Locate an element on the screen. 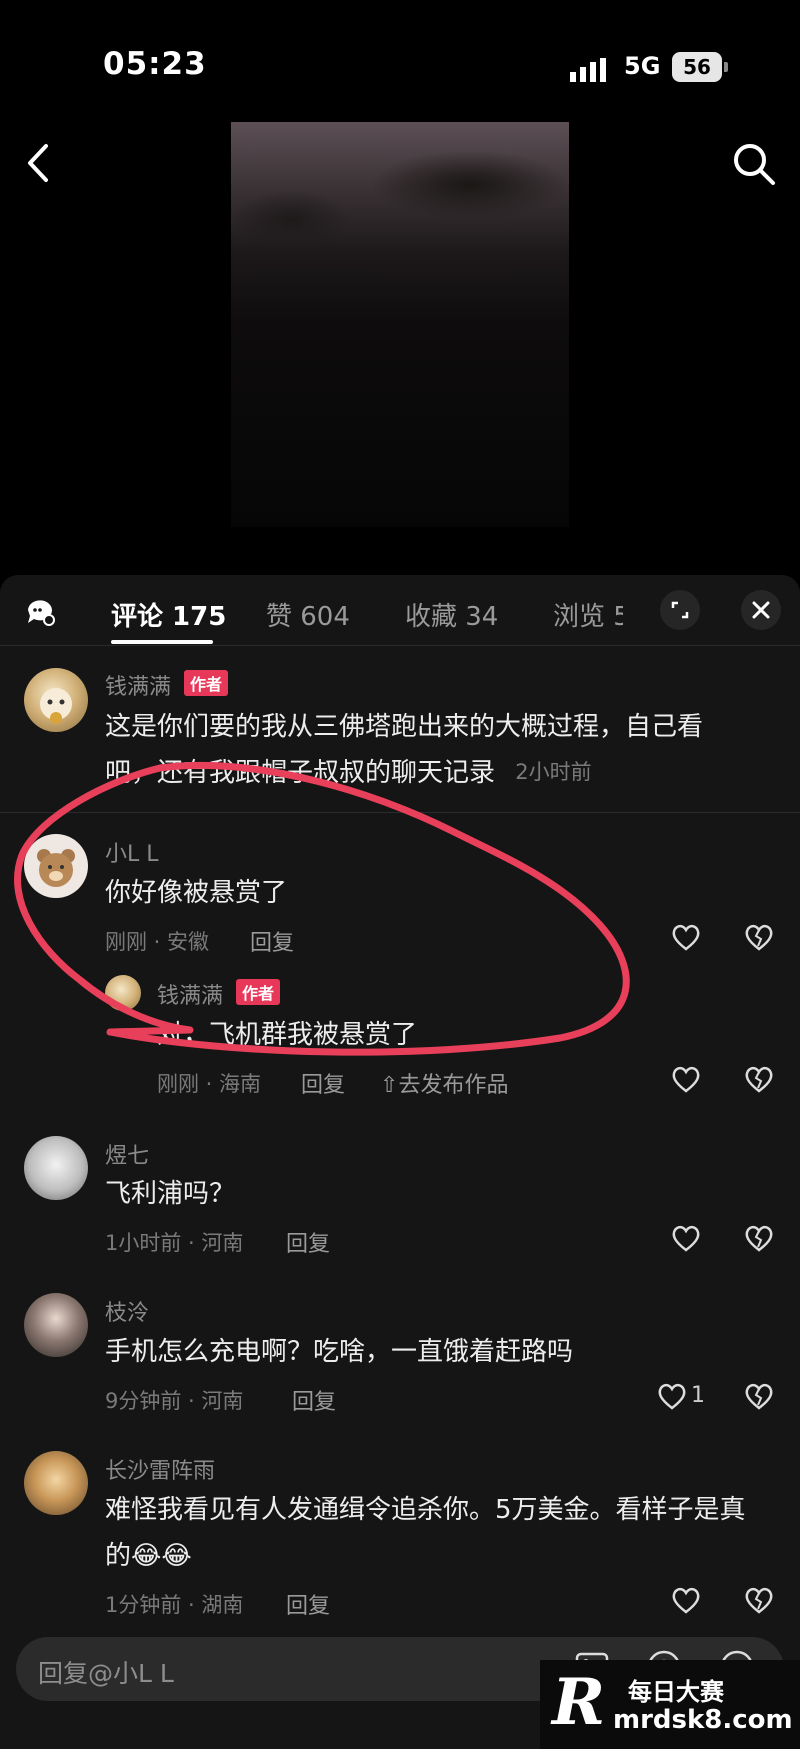  back-icon is located at coordinates (40, 163).